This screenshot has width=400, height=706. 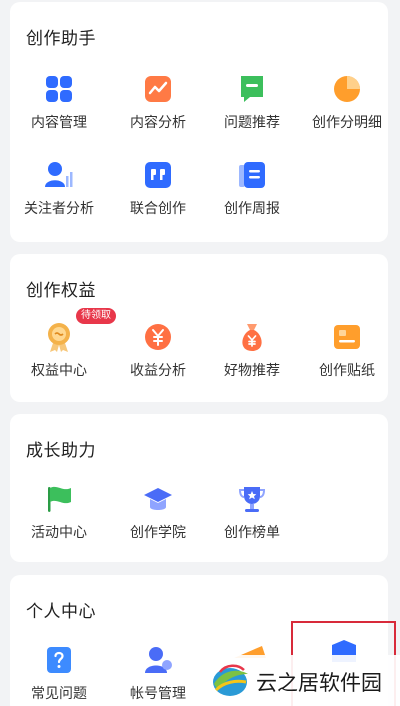 I want to click on yuan-coin-icon, so click(x=158, y=337).